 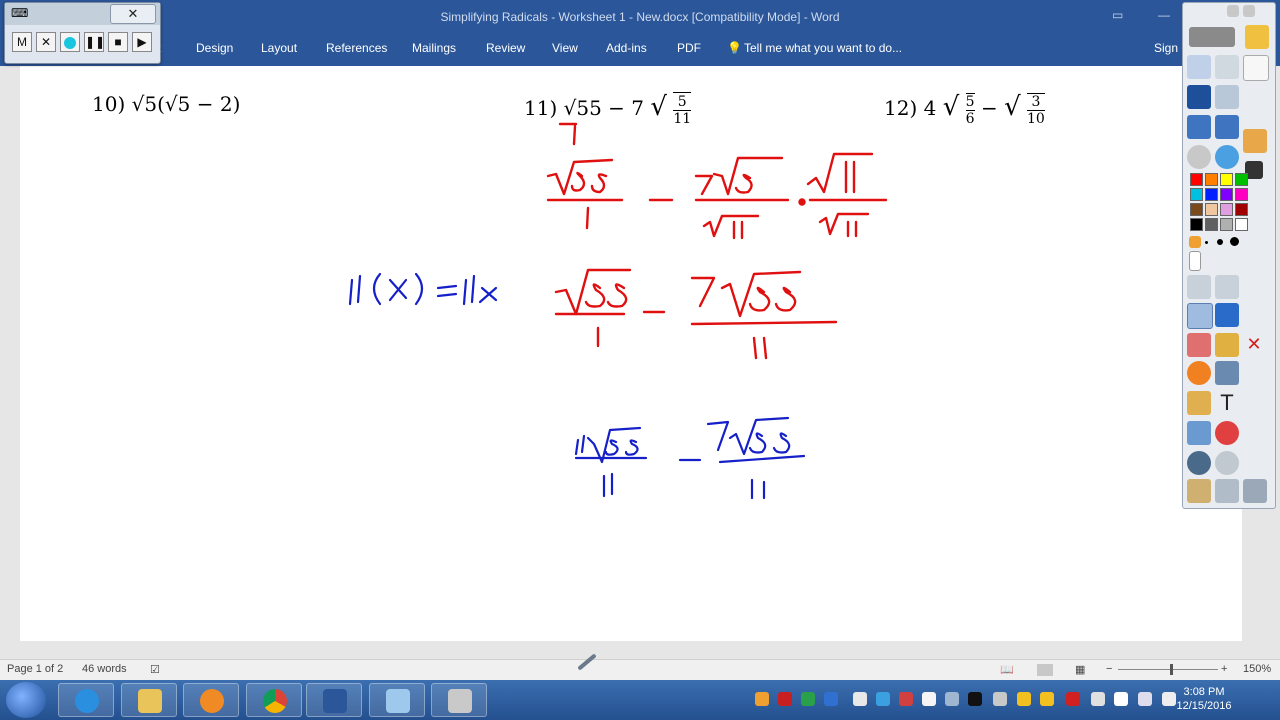 I want to click on screen-shade-icon, so click(x=1227, y=97).